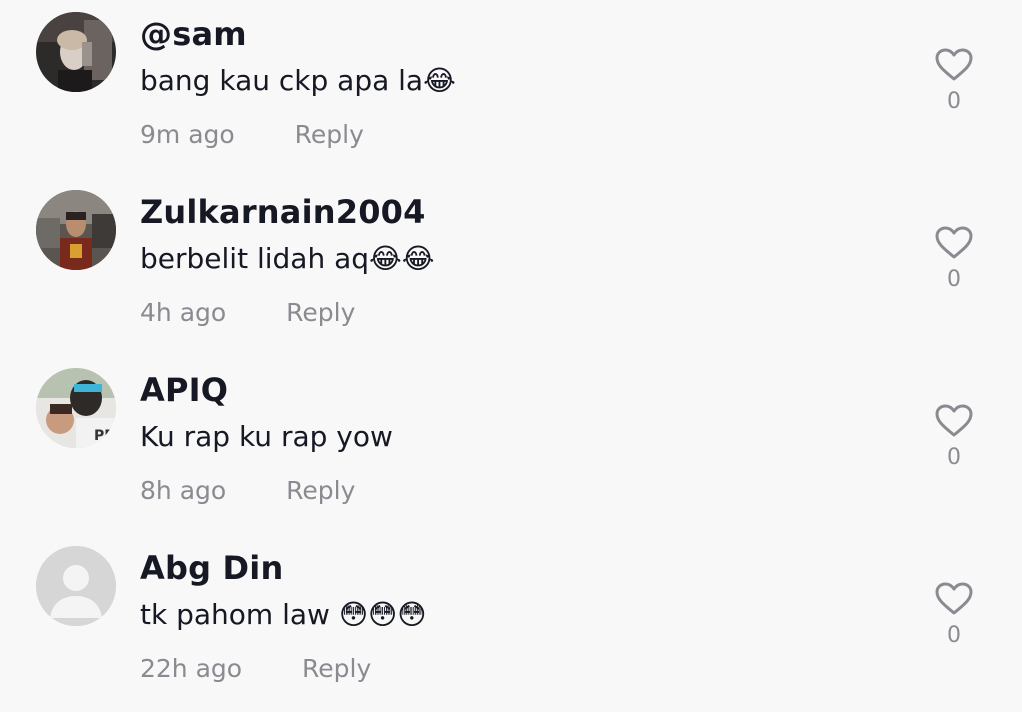  I want to click on comment-meta: 4h ago Reply, so click(247, 313).